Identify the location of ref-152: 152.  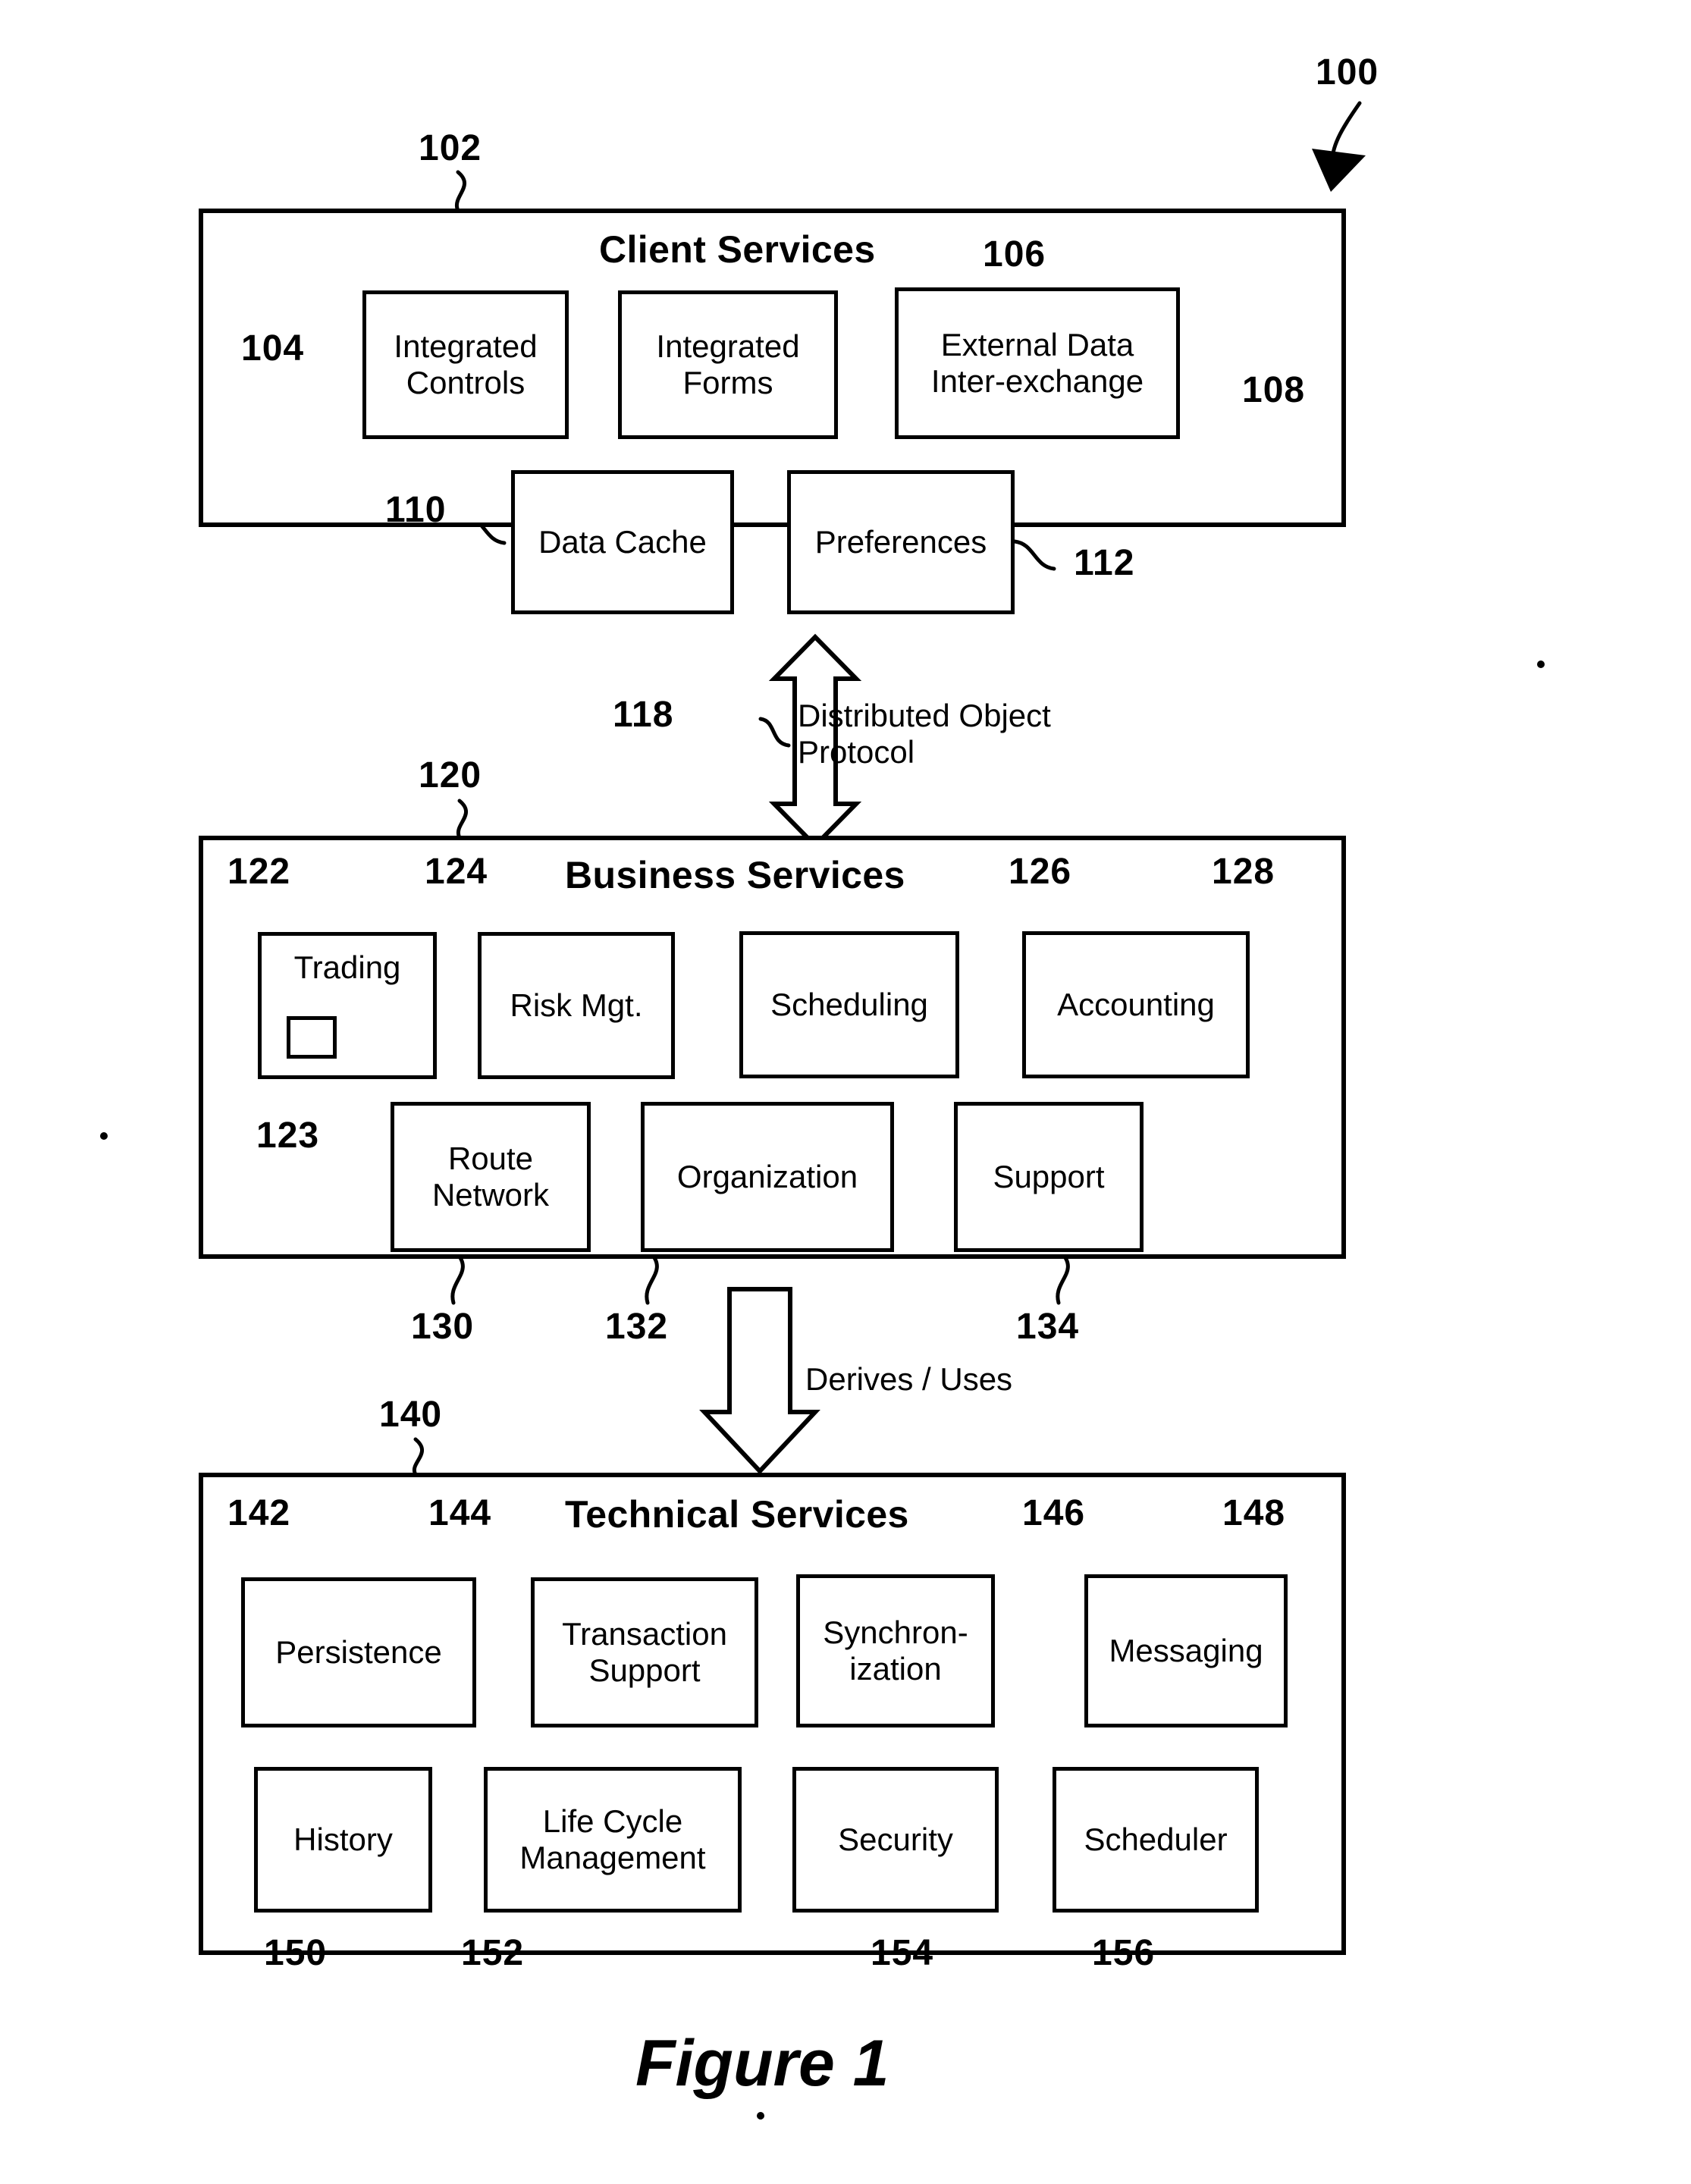
(493, 1953).